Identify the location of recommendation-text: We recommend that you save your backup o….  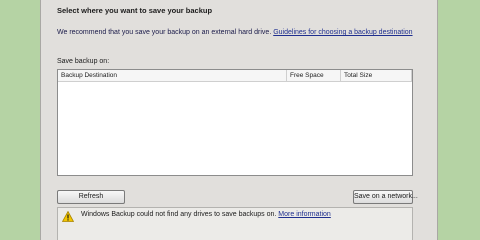
(236, 32).